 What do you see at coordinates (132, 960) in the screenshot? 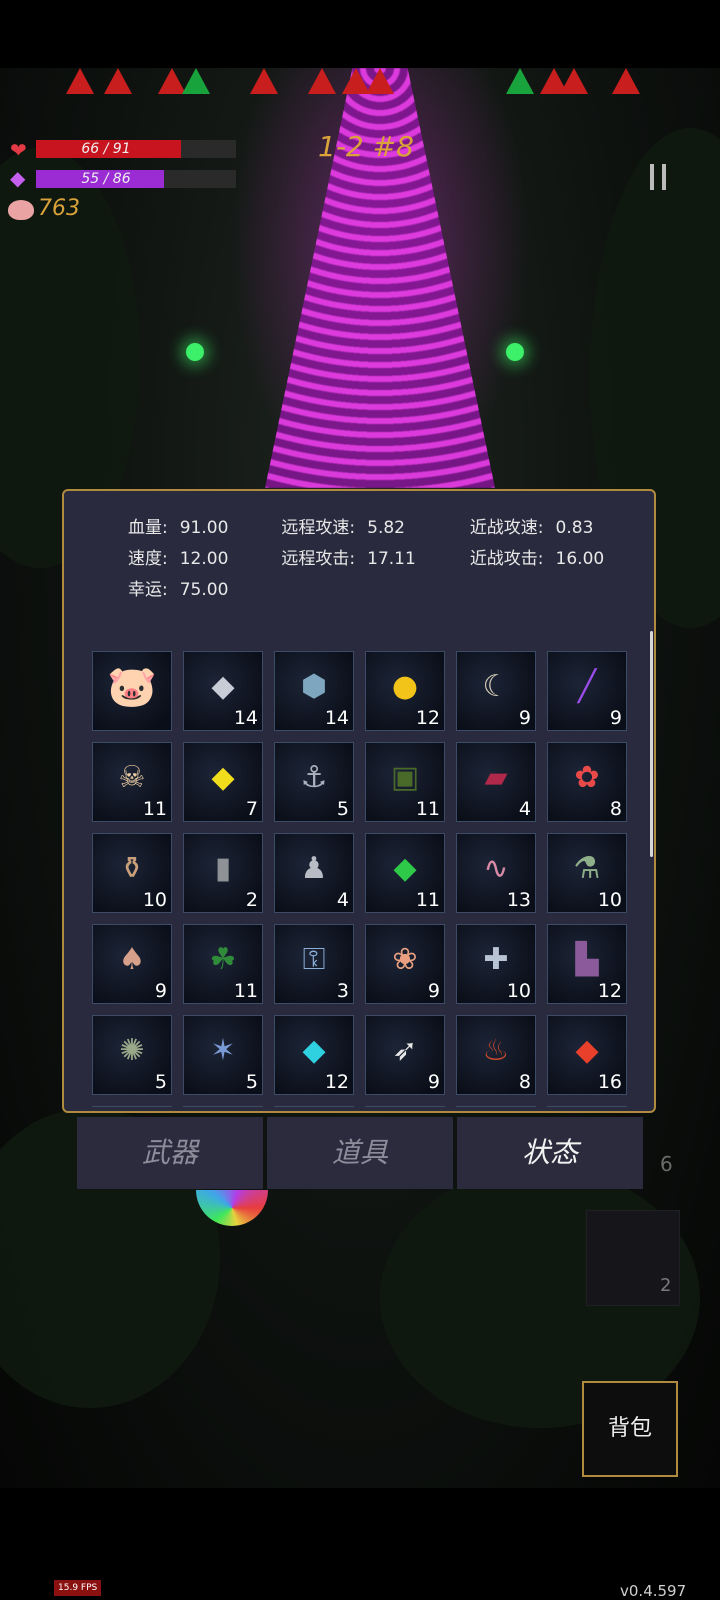
I see `mushroom-icon: ♠` at bounding box center [132, 960].